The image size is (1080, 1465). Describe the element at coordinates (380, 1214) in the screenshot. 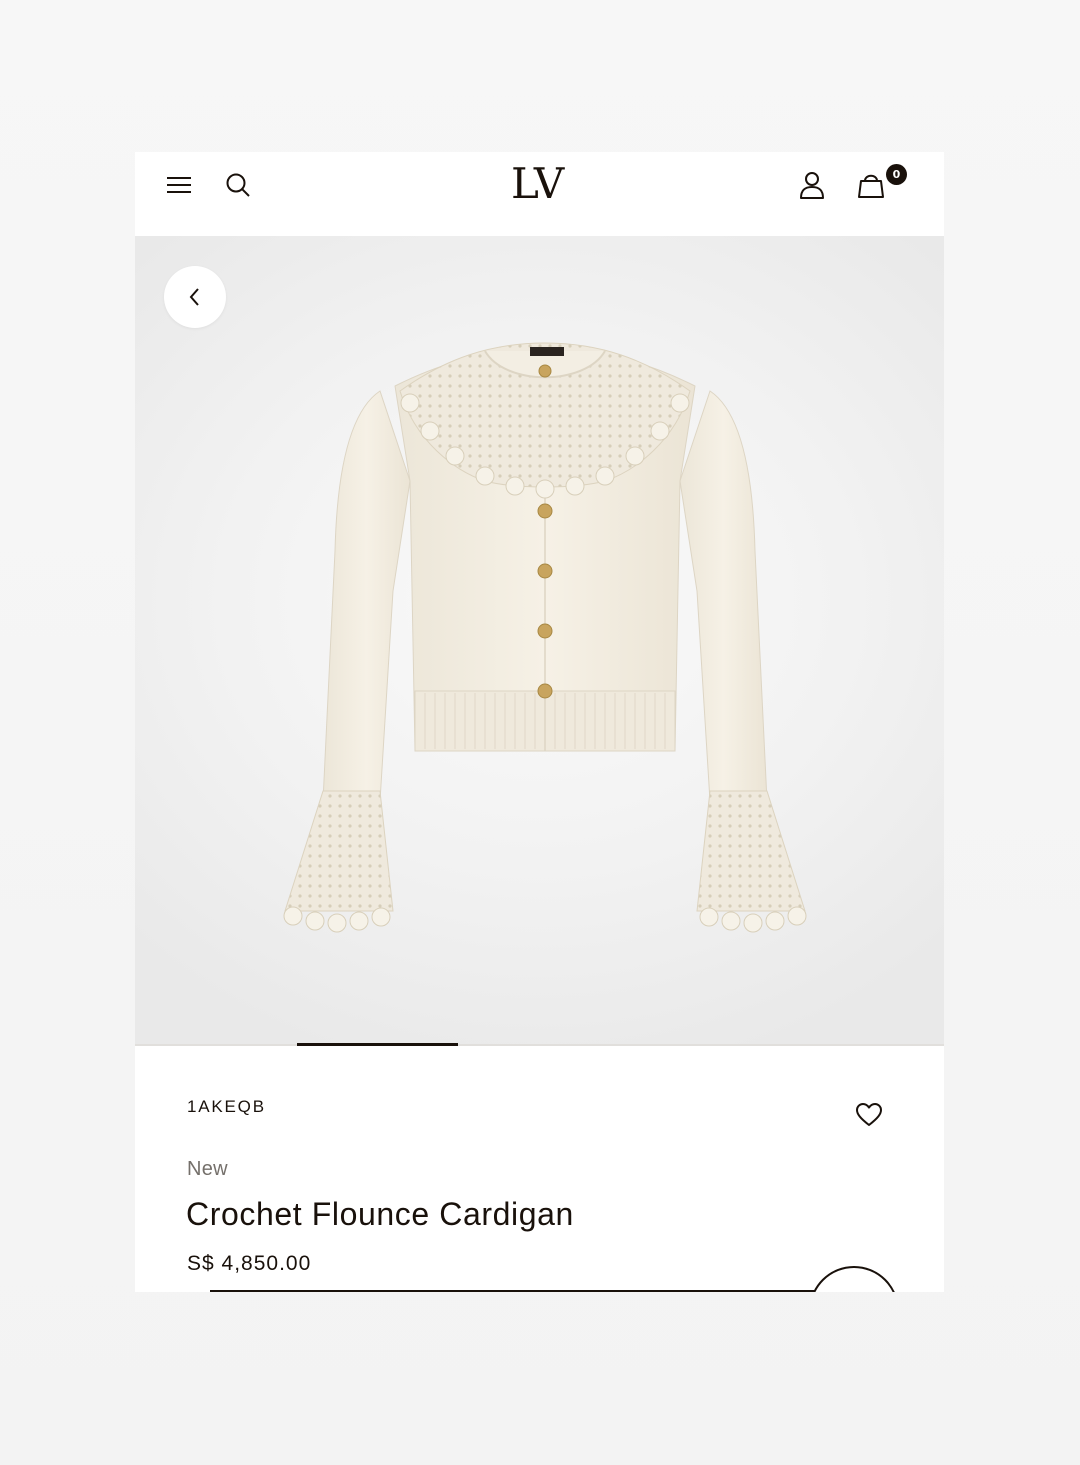

I see `product-title: Crochet Flounce Cardigan` at that location.